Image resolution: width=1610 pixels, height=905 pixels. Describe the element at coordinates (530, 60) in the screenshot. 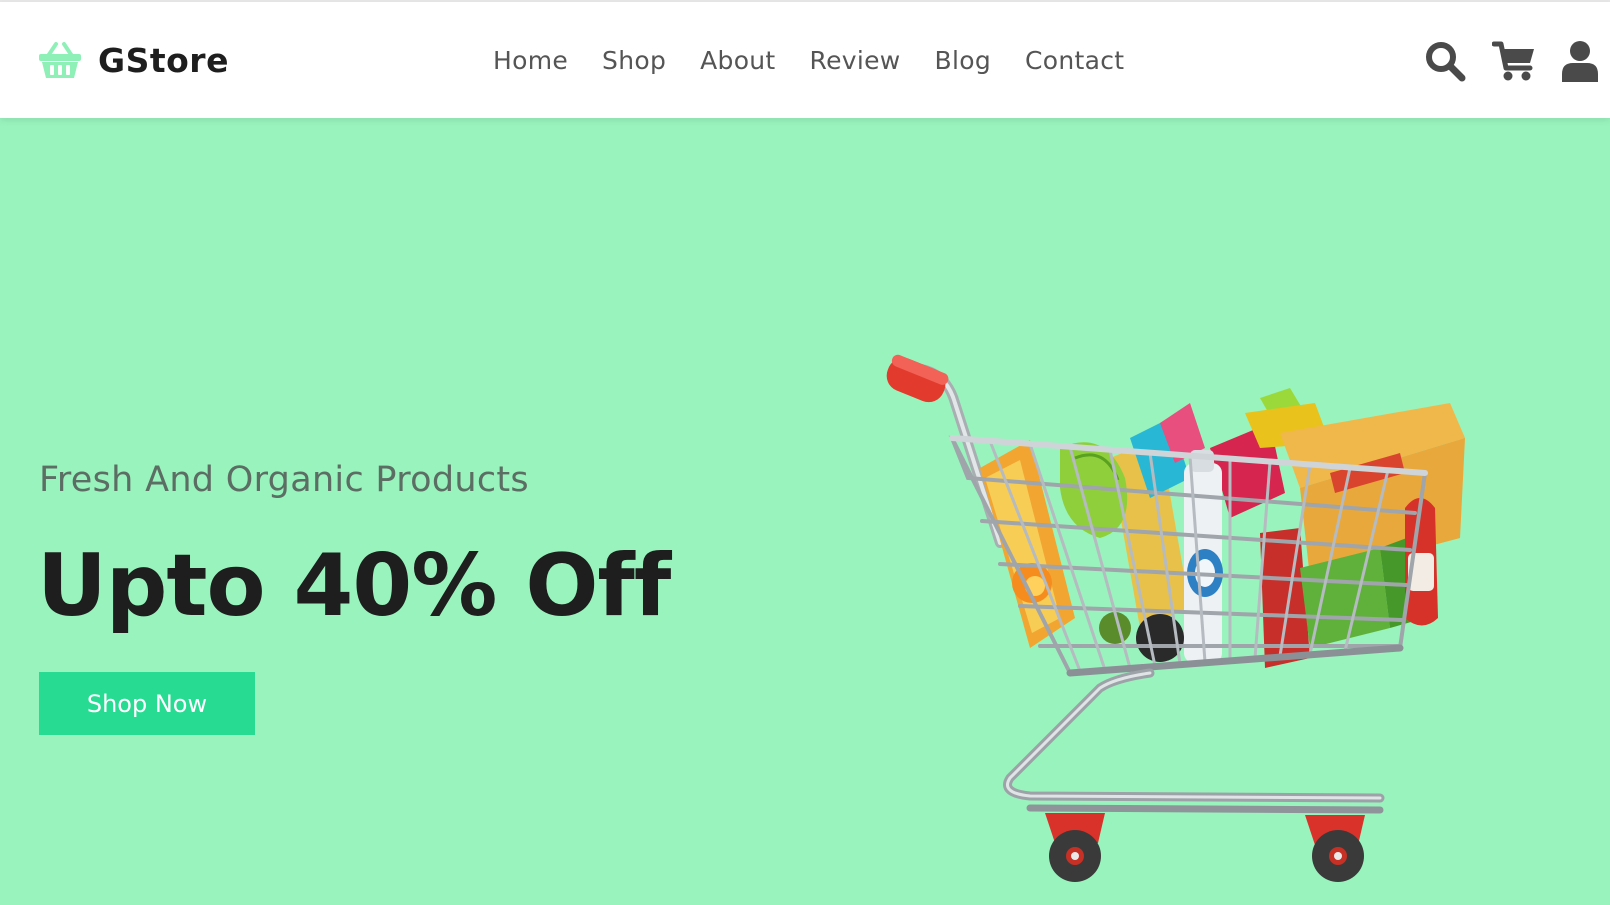

I see `nav-home: Home` at that location.